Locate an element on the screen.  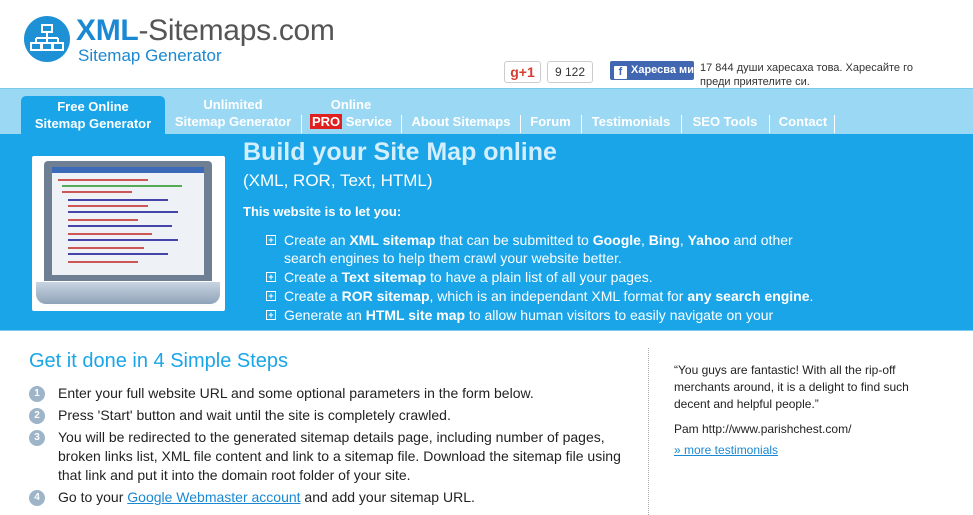
tab-label-line1: Online is located at coordinates (351, 104).